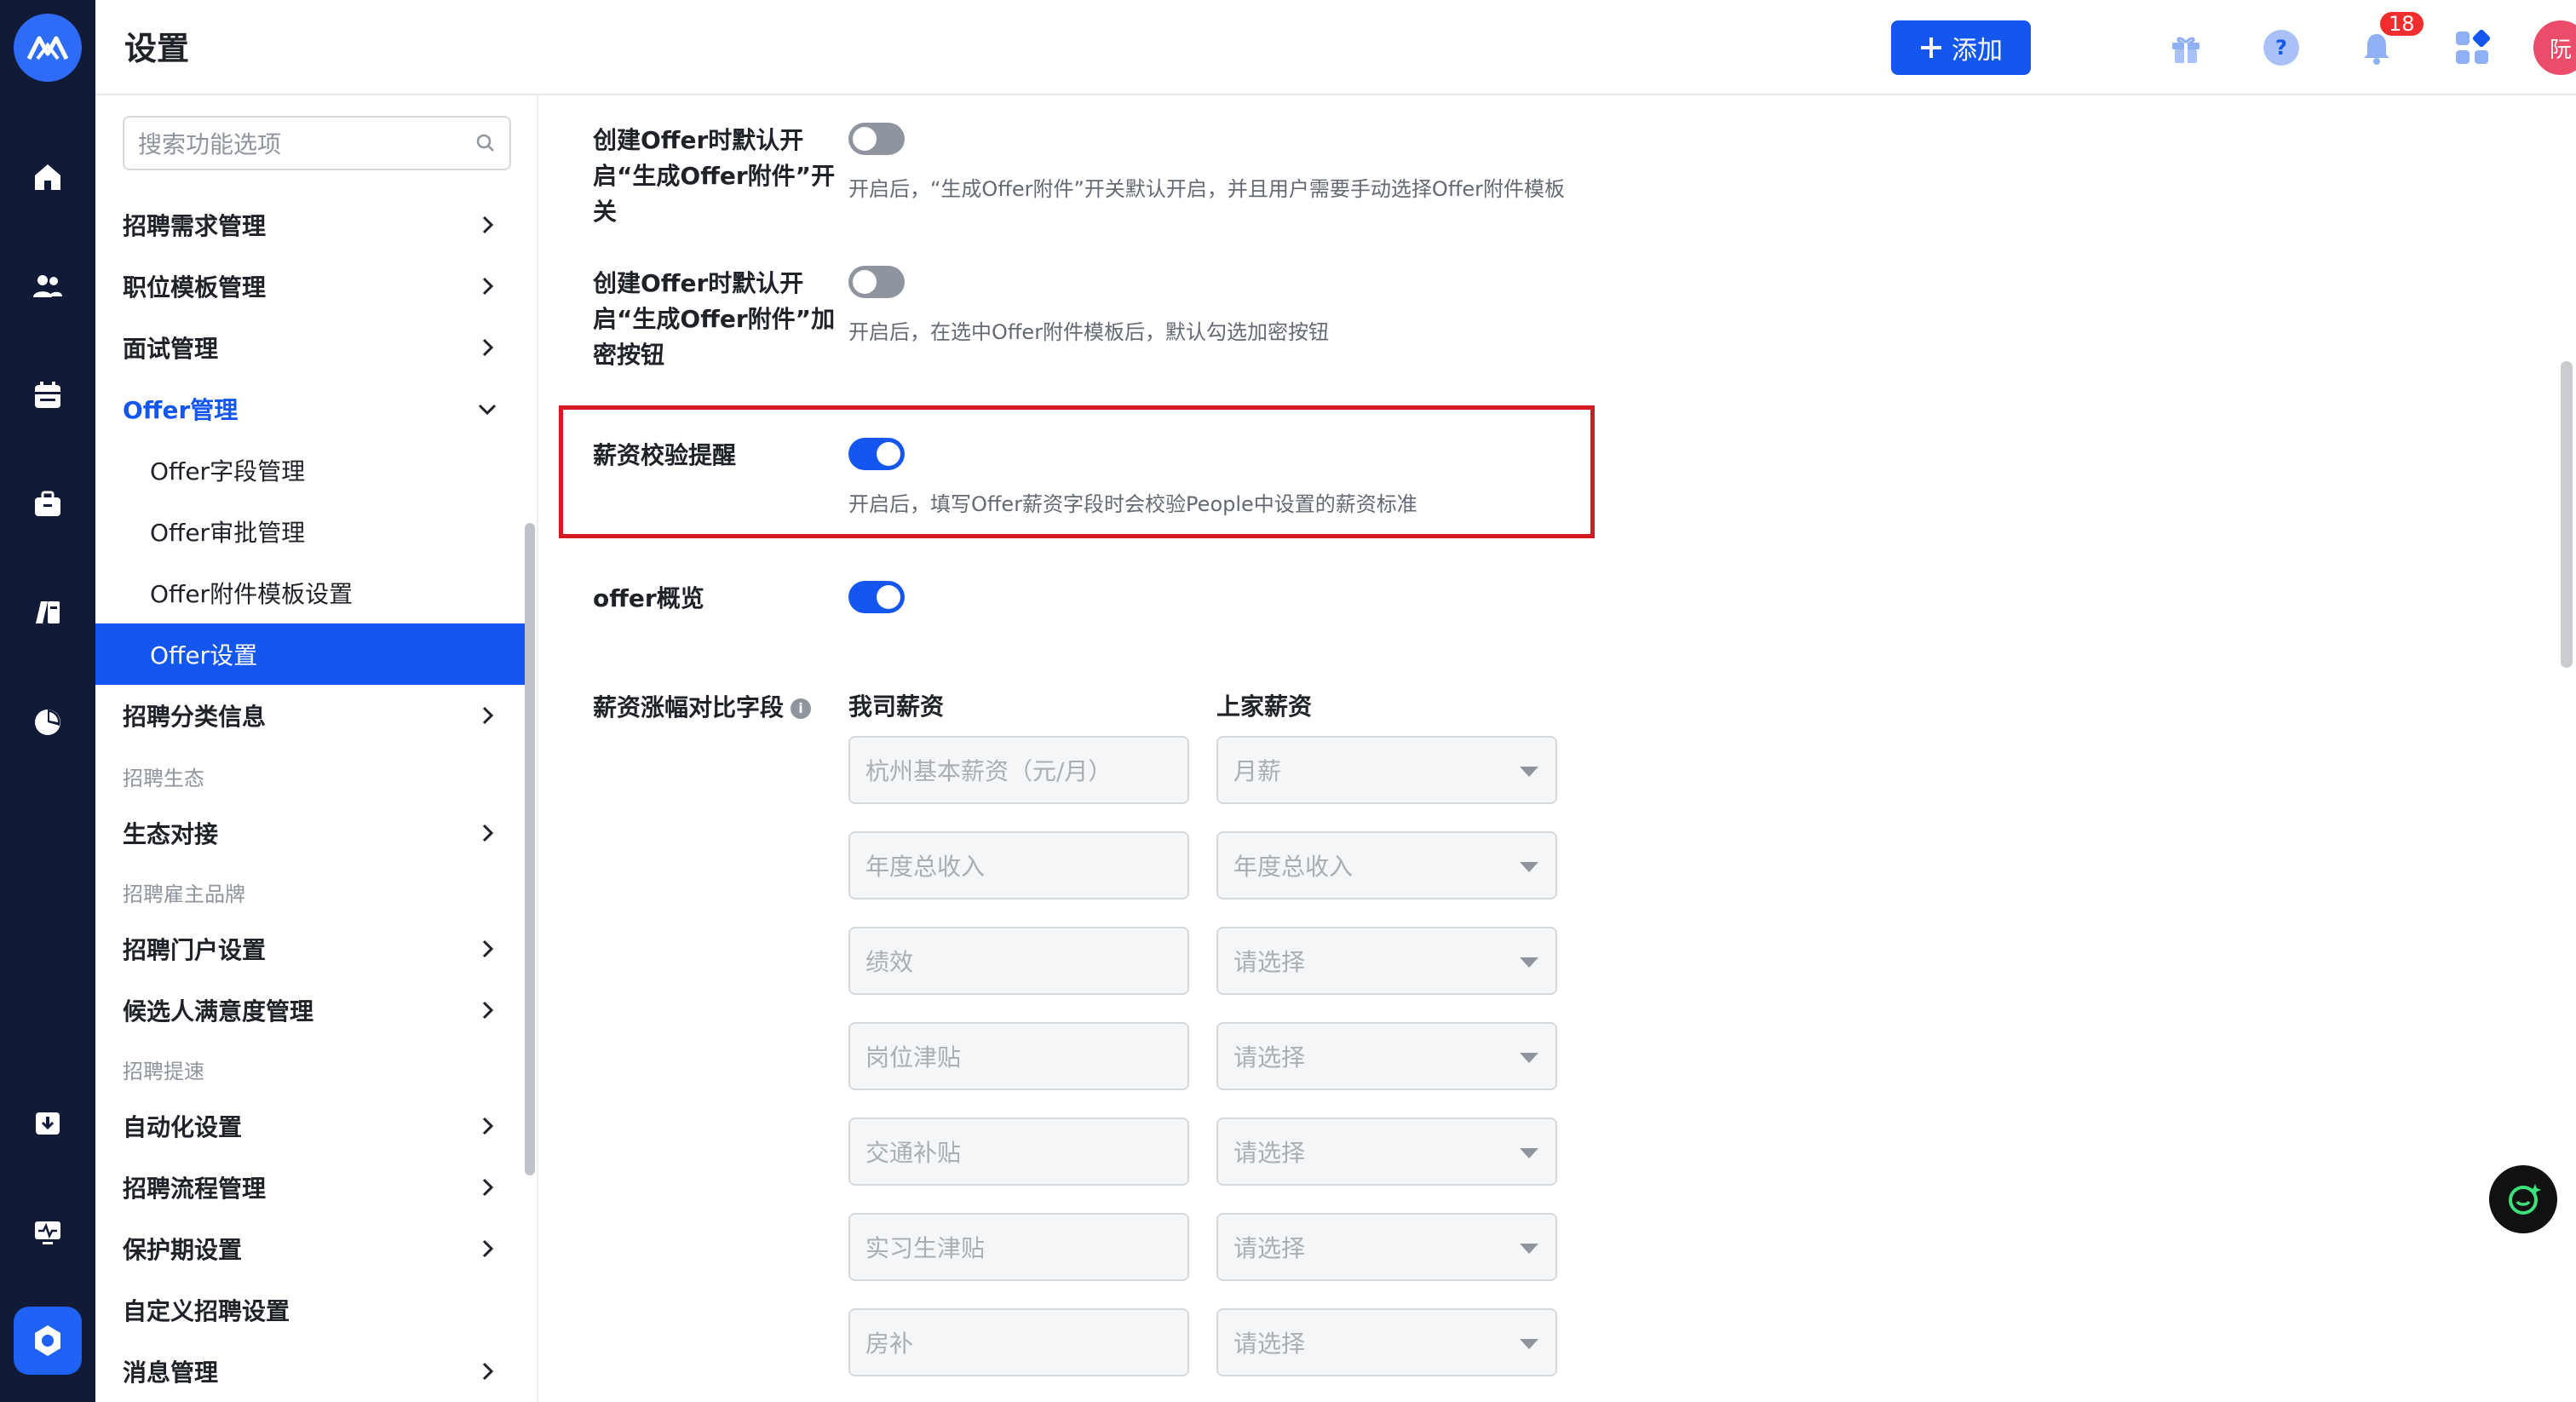 The image size is (2576, 1402). What do you see at coordinates (1018, 1247) in the screenshot?
I see `our-salary-field: 实习生津贴` at bounding box center [1018, 1247].